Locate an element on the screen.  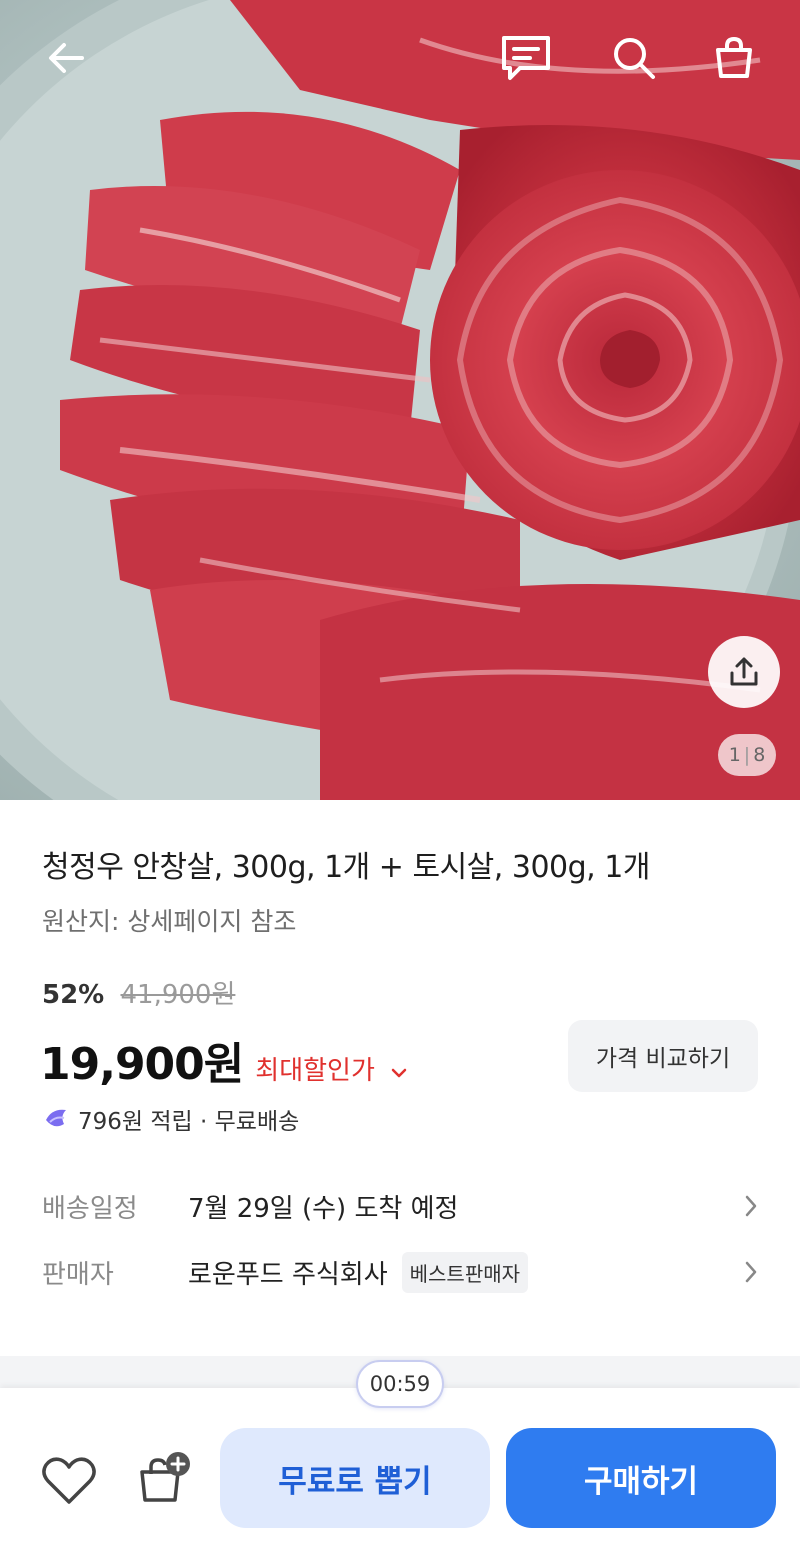
total-pages: 8 is located at coordinates (759, 755).